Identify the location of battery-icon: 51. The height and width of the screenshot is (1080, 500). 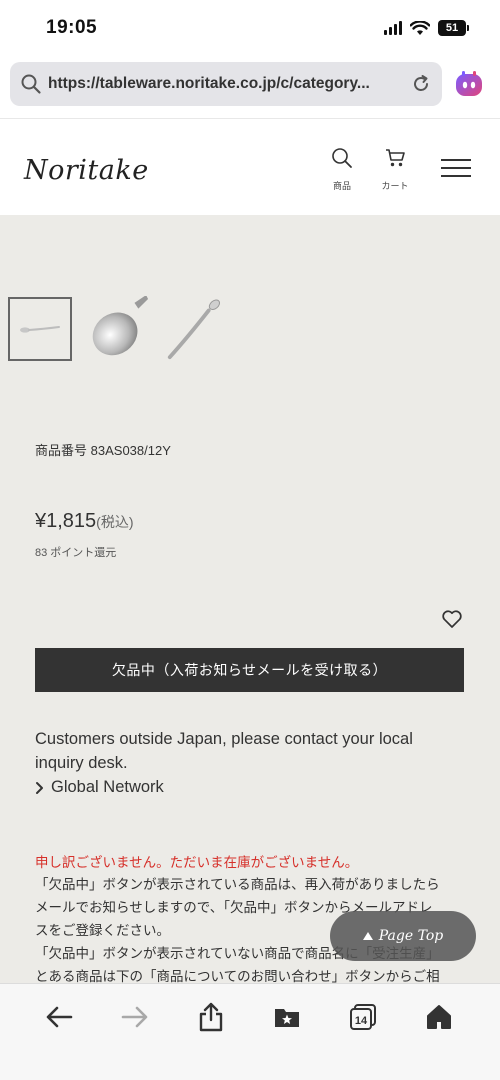
(453, 28).